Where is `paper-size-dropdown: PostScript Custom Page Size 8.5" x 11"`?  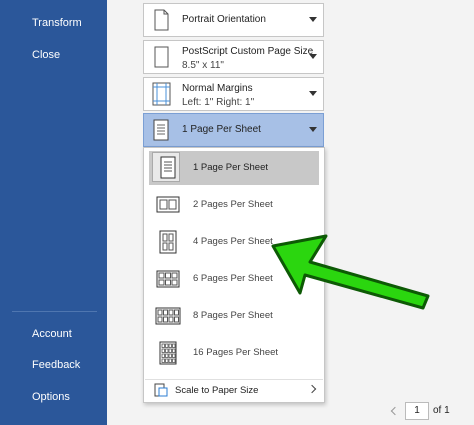 paper-size-dropdown: PostScript Custom Page Size 8.5" x 11" is located at coordinates (233, 57).